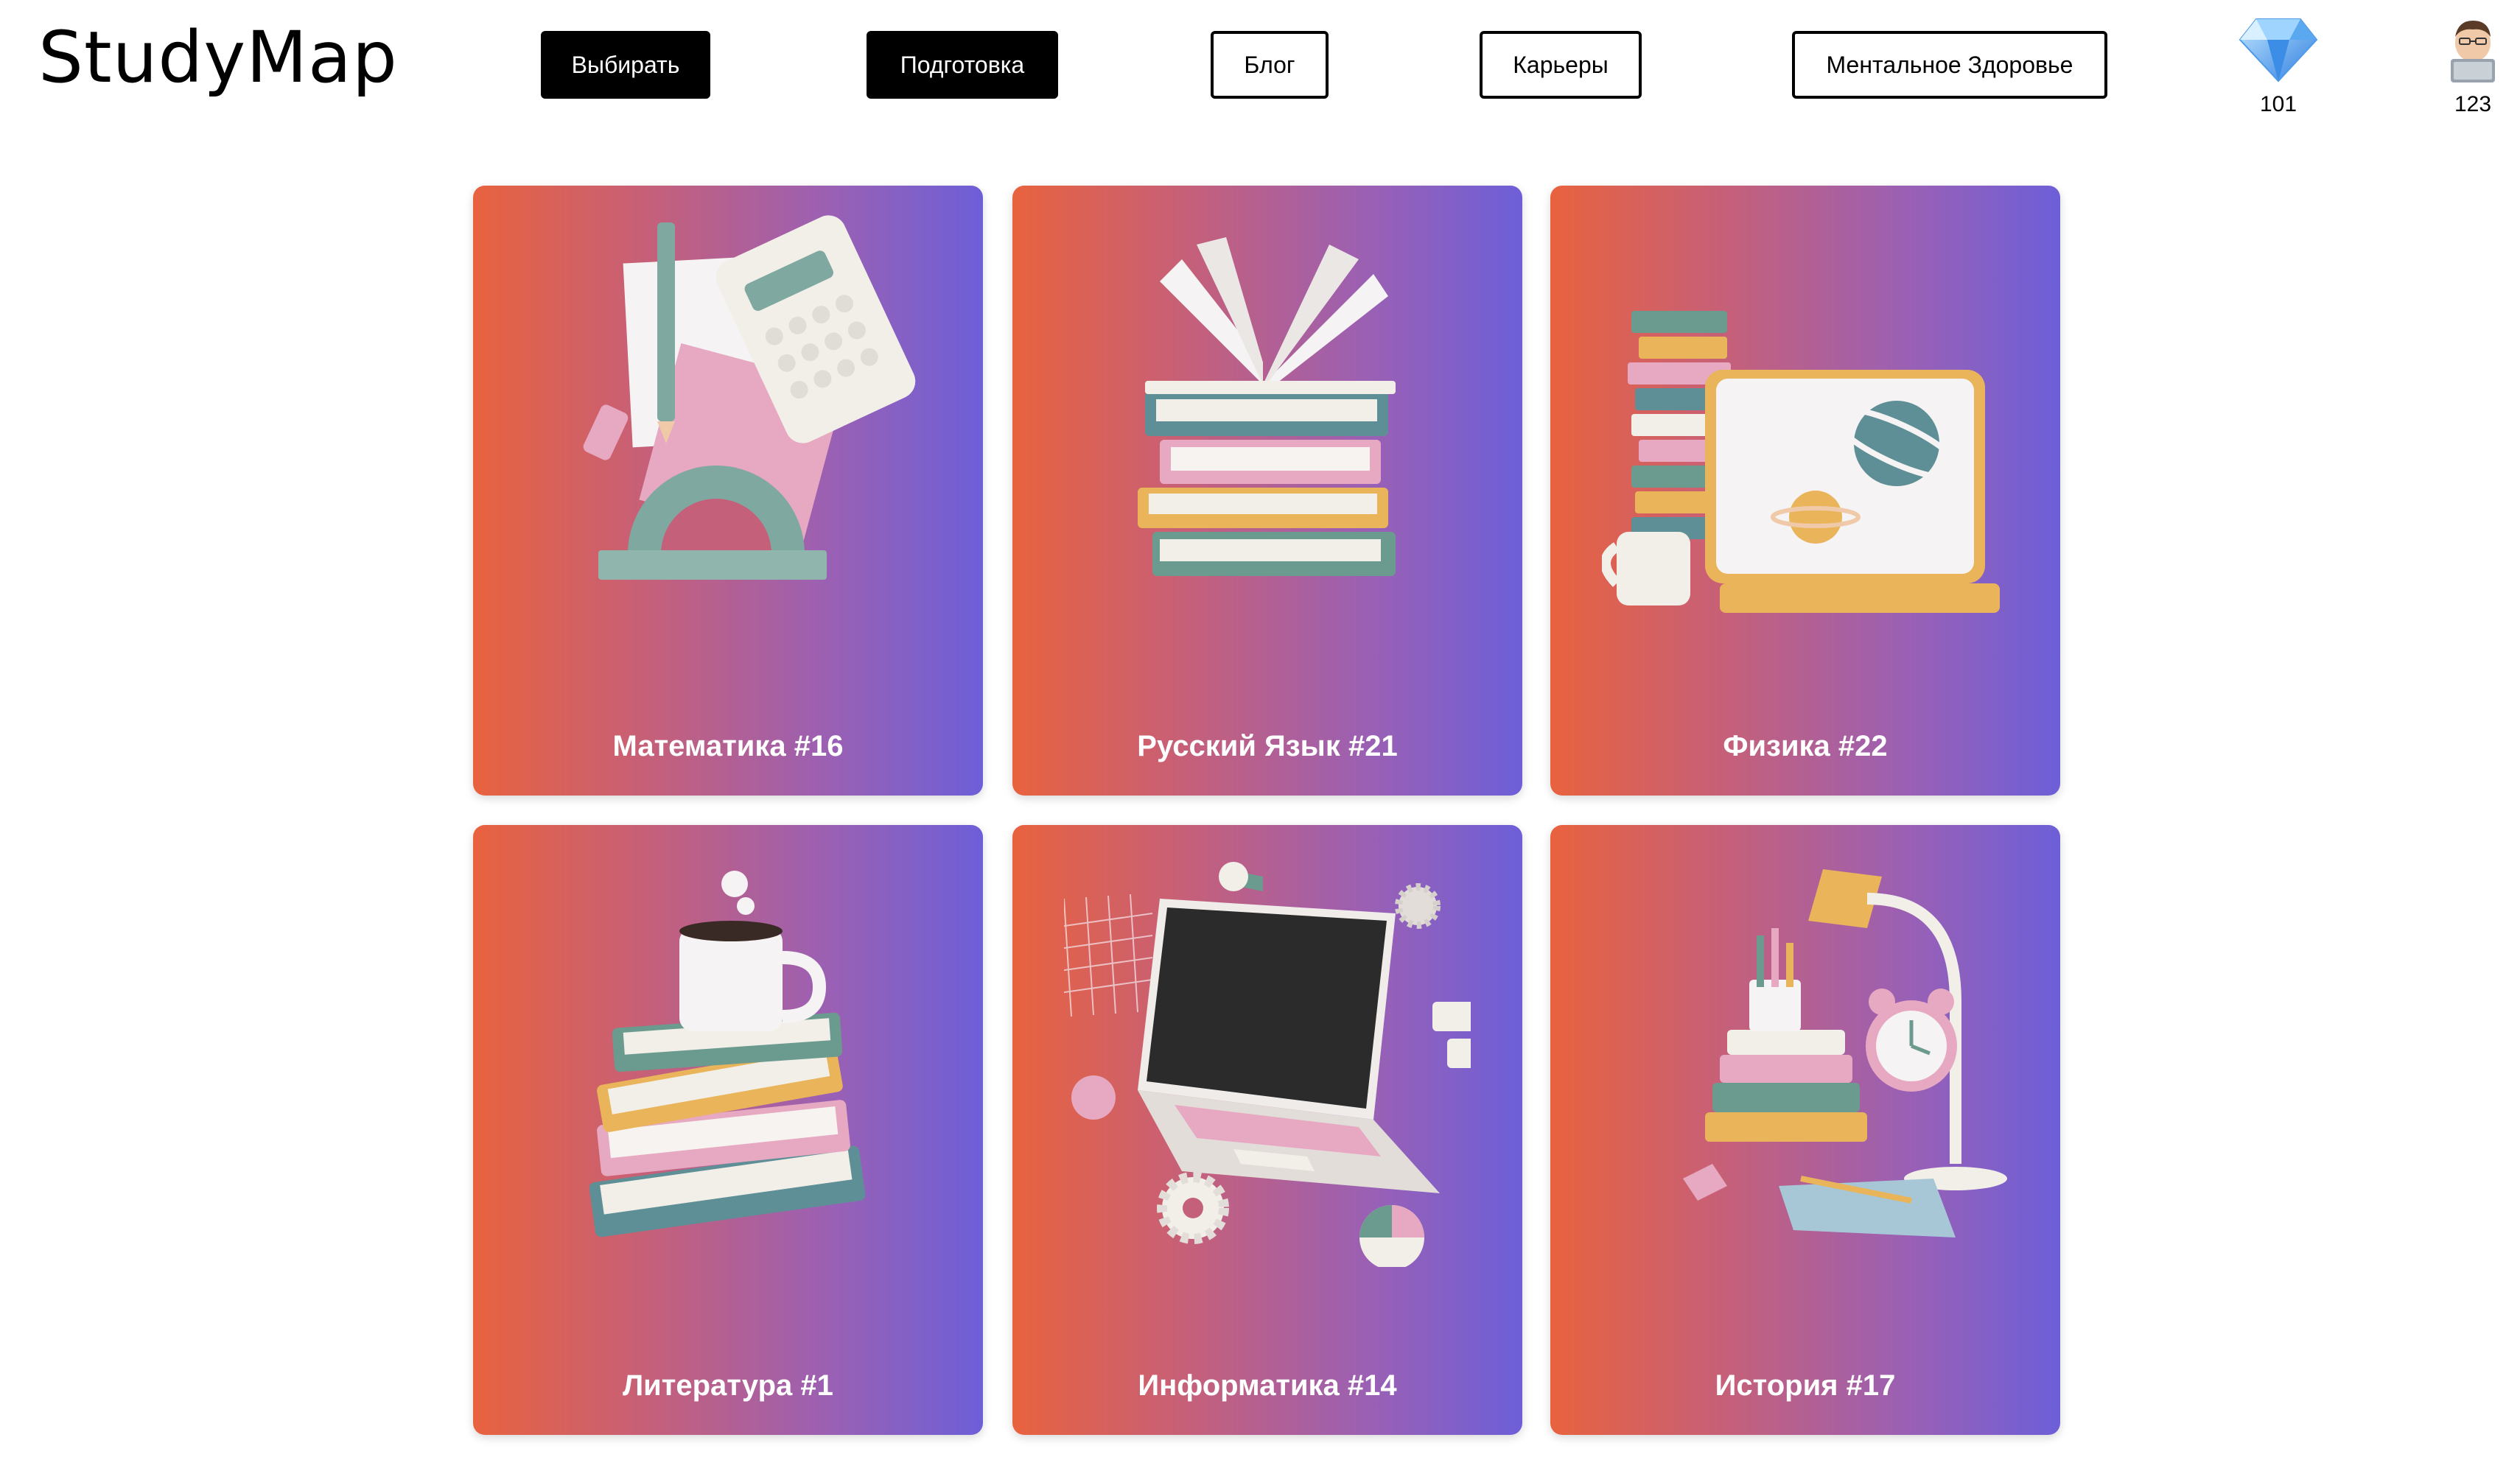 Image resolution: width=2520 pixels, height=1457 pixels. What do you see at coordinates (1267, 1064) in the screenshot?
I see `laptop-gears-illustration` at bounding box center [1267, 1064].